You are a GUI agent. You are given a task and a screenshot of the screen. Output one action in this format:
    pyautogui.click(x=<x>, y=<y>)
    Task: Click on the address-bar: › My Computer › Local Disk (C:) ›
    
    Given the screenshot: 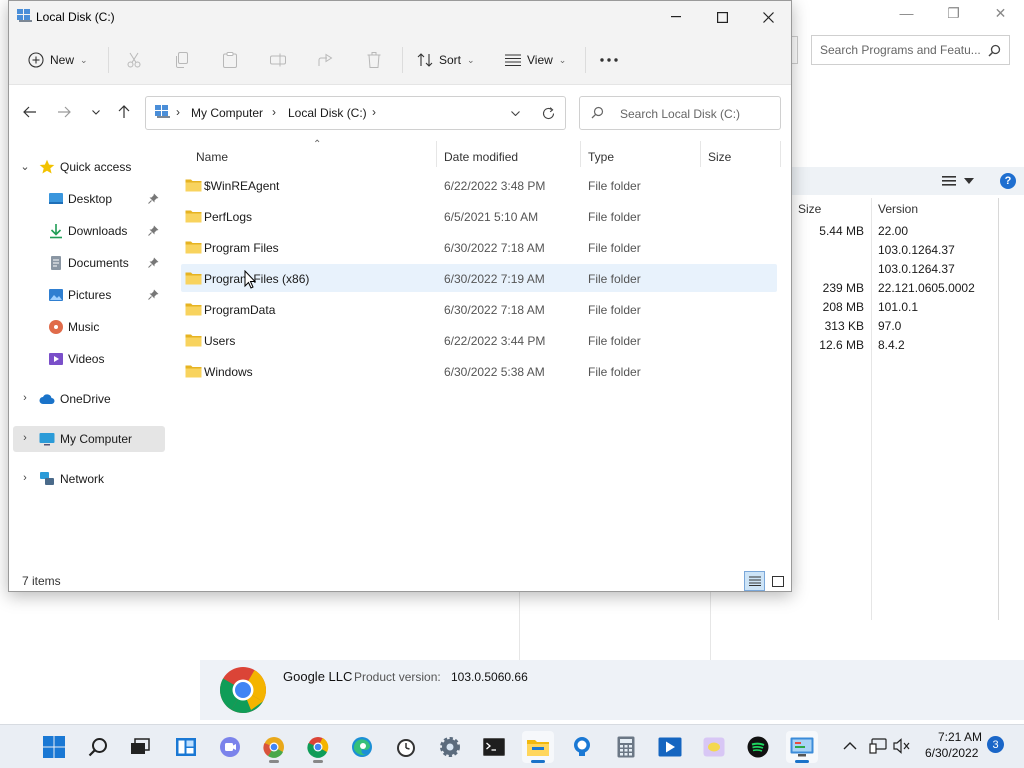 What is the action you would take?
    pyautogui.click(x=355, y=113)
    